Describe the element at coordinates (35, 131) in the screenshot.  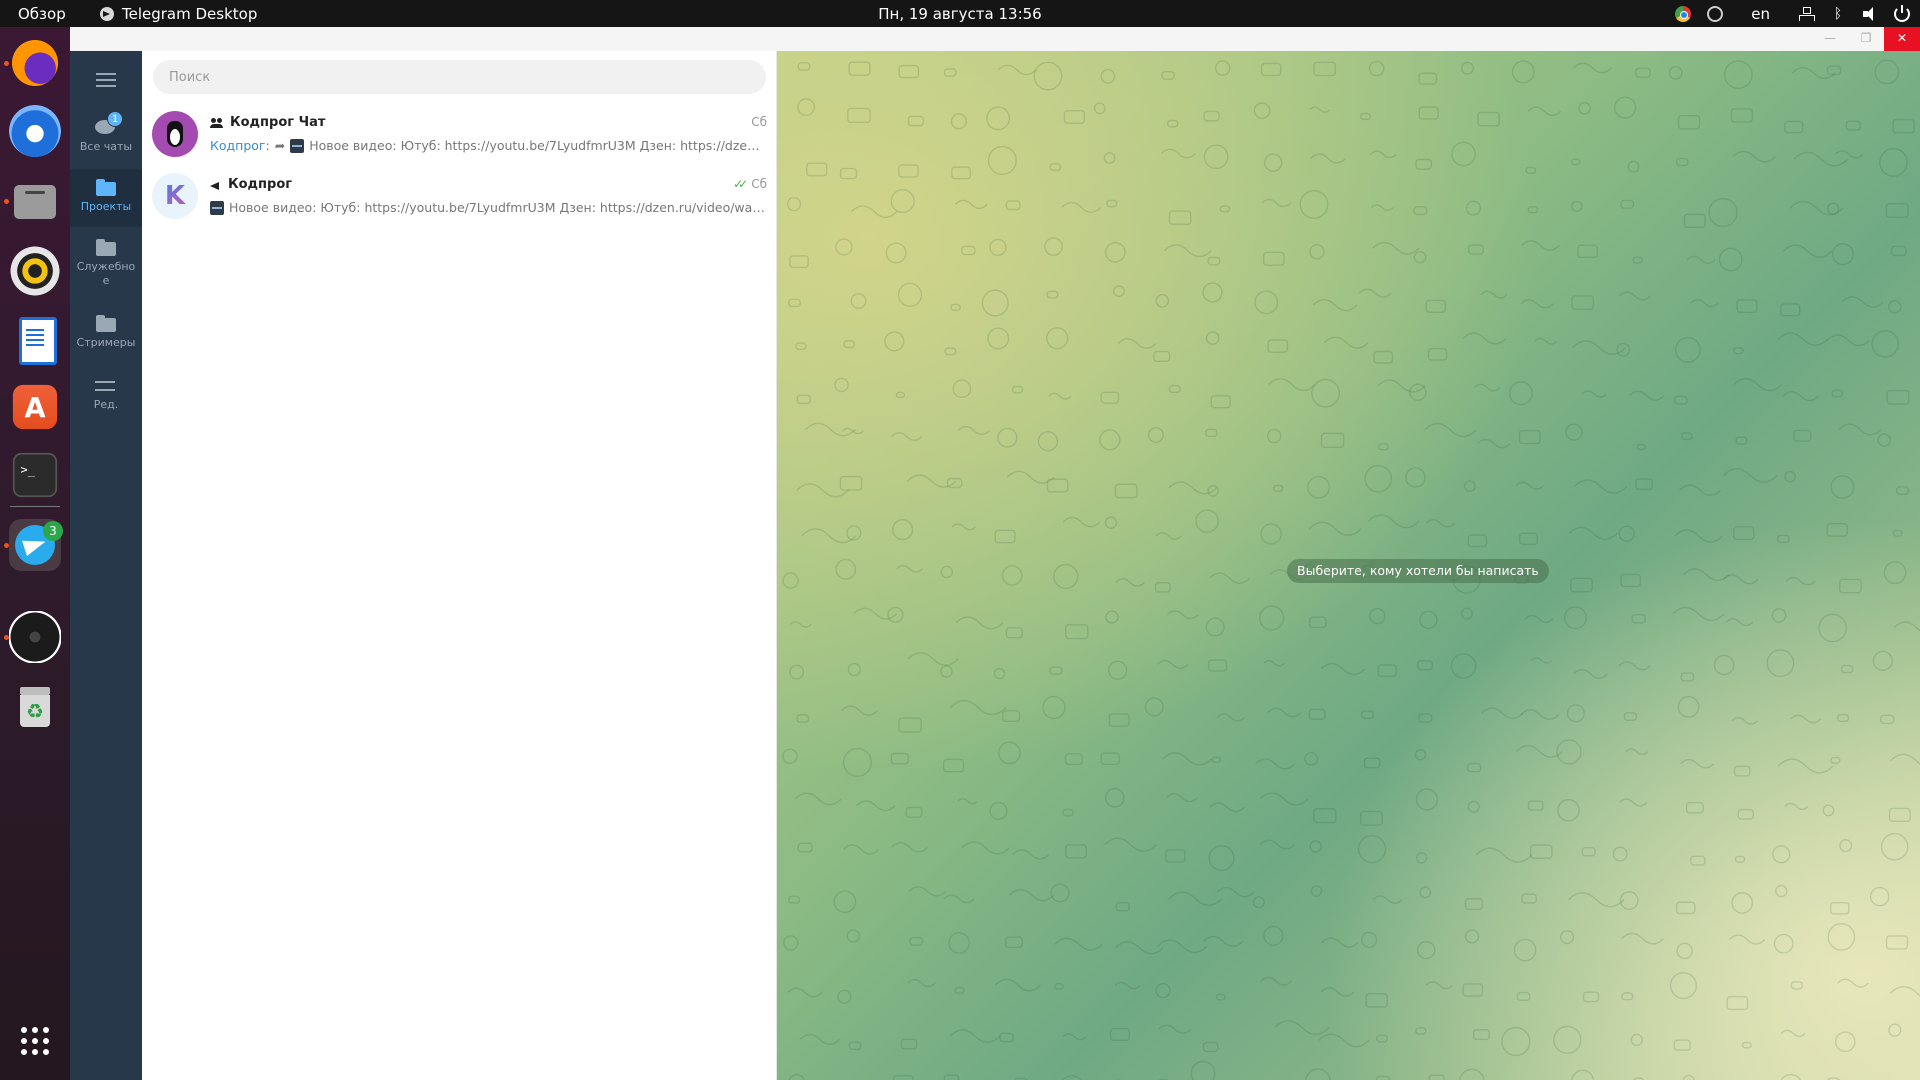
I see `thunderbird-icon` at that location.